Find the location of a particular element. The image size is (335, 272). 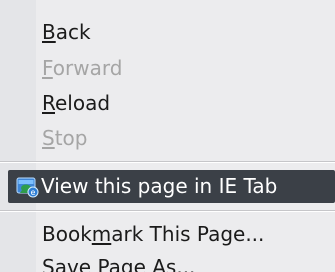

save-page-accelerator-key: A is located at coordinates (159, 263).